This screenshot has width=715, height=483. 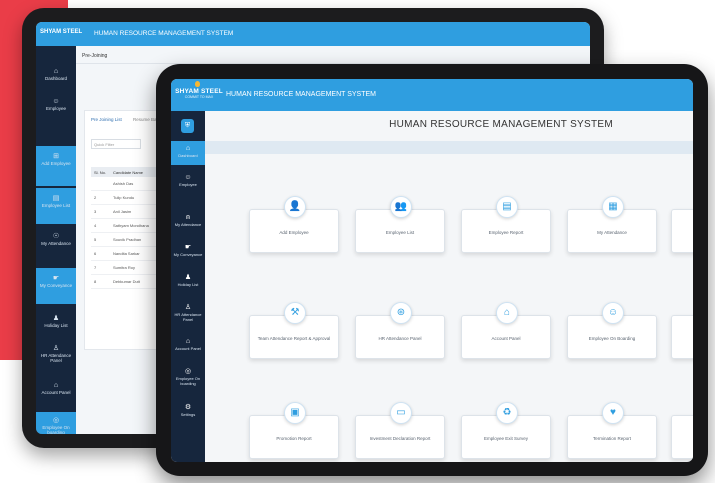 I want to click on back-sidebar-item-holiday: ♟ Holiday List, so click(x=56, y=321).